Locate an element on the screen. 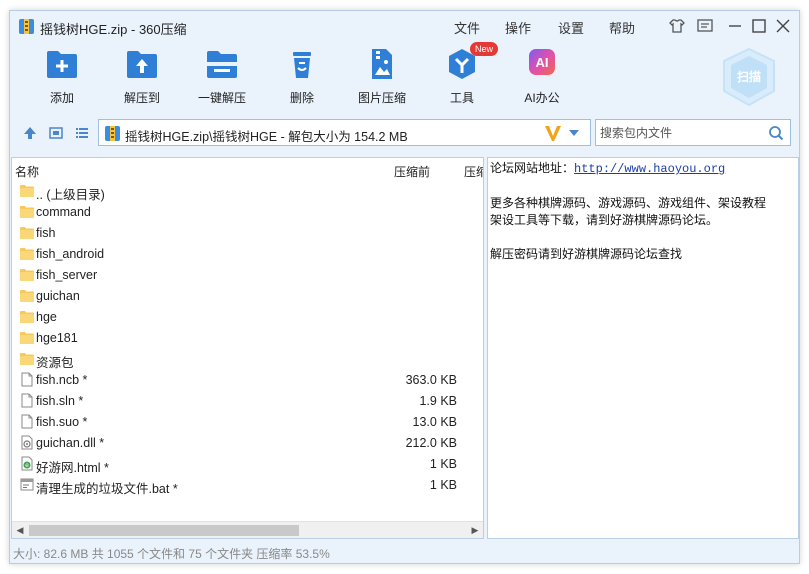  extract-to-icon is located at coordinates (142, 64).